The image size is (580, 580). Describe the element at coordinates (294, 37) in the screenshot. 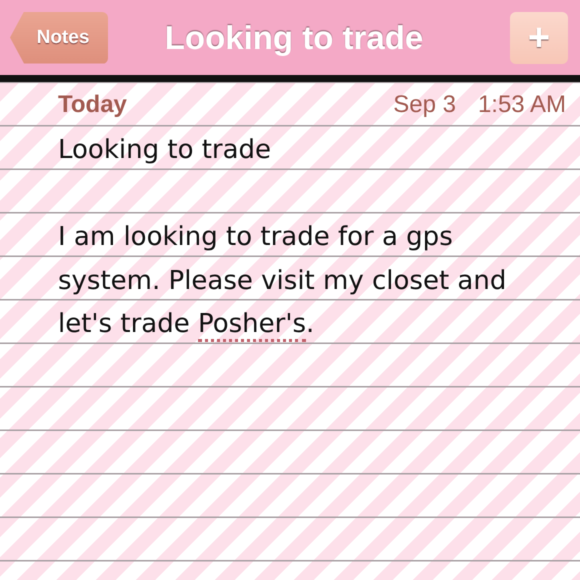

I see `window-title: Looking to trade` at that location.